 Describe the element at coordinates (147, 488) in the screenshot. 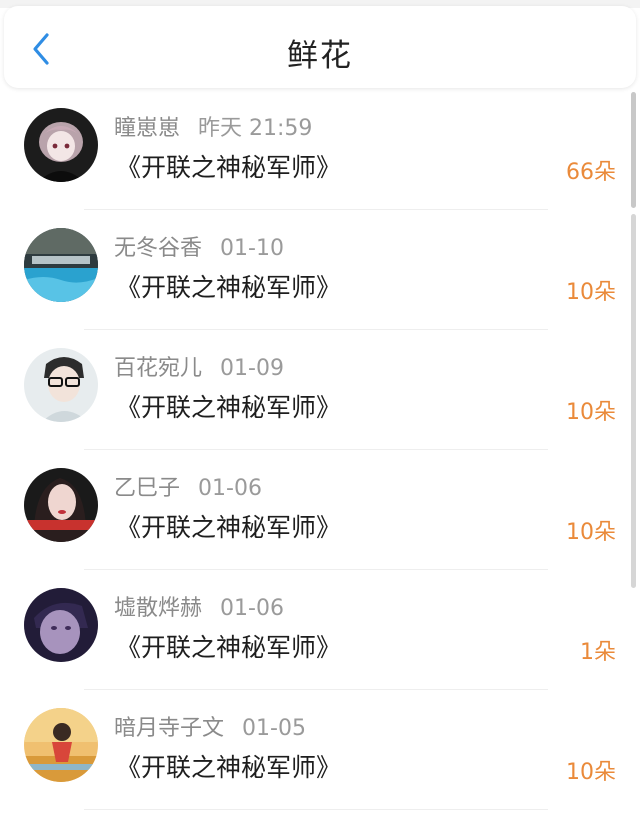

I see `user-name: 乙巳子` at that location.